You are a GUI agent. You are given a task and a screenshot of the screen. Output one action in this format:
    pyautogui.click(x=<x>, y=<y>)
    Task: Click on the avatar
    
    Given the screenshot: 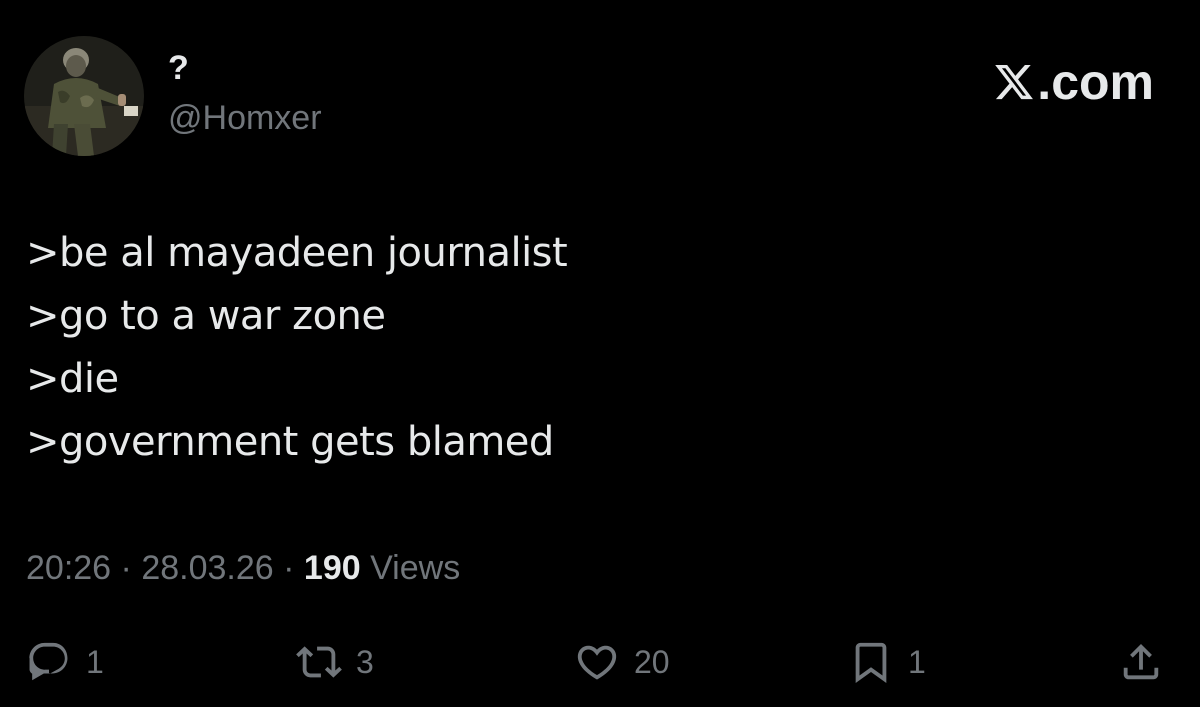 What is the action you would take?
    pyautogui.click(x=84, y=96)
    